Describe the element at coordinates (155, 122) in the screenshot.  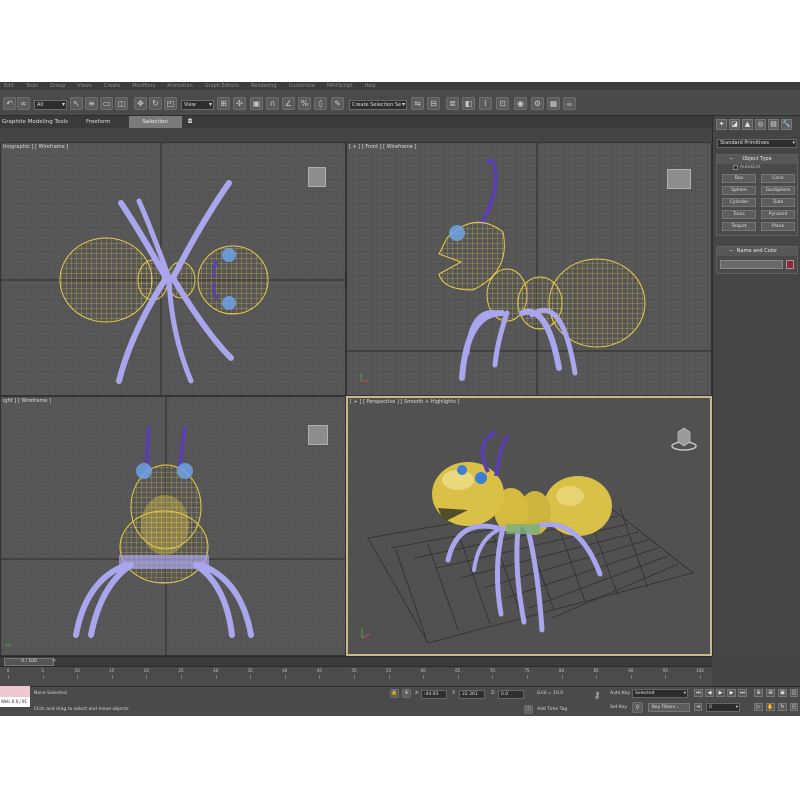
I see `tab-selection: Selection` at that location.